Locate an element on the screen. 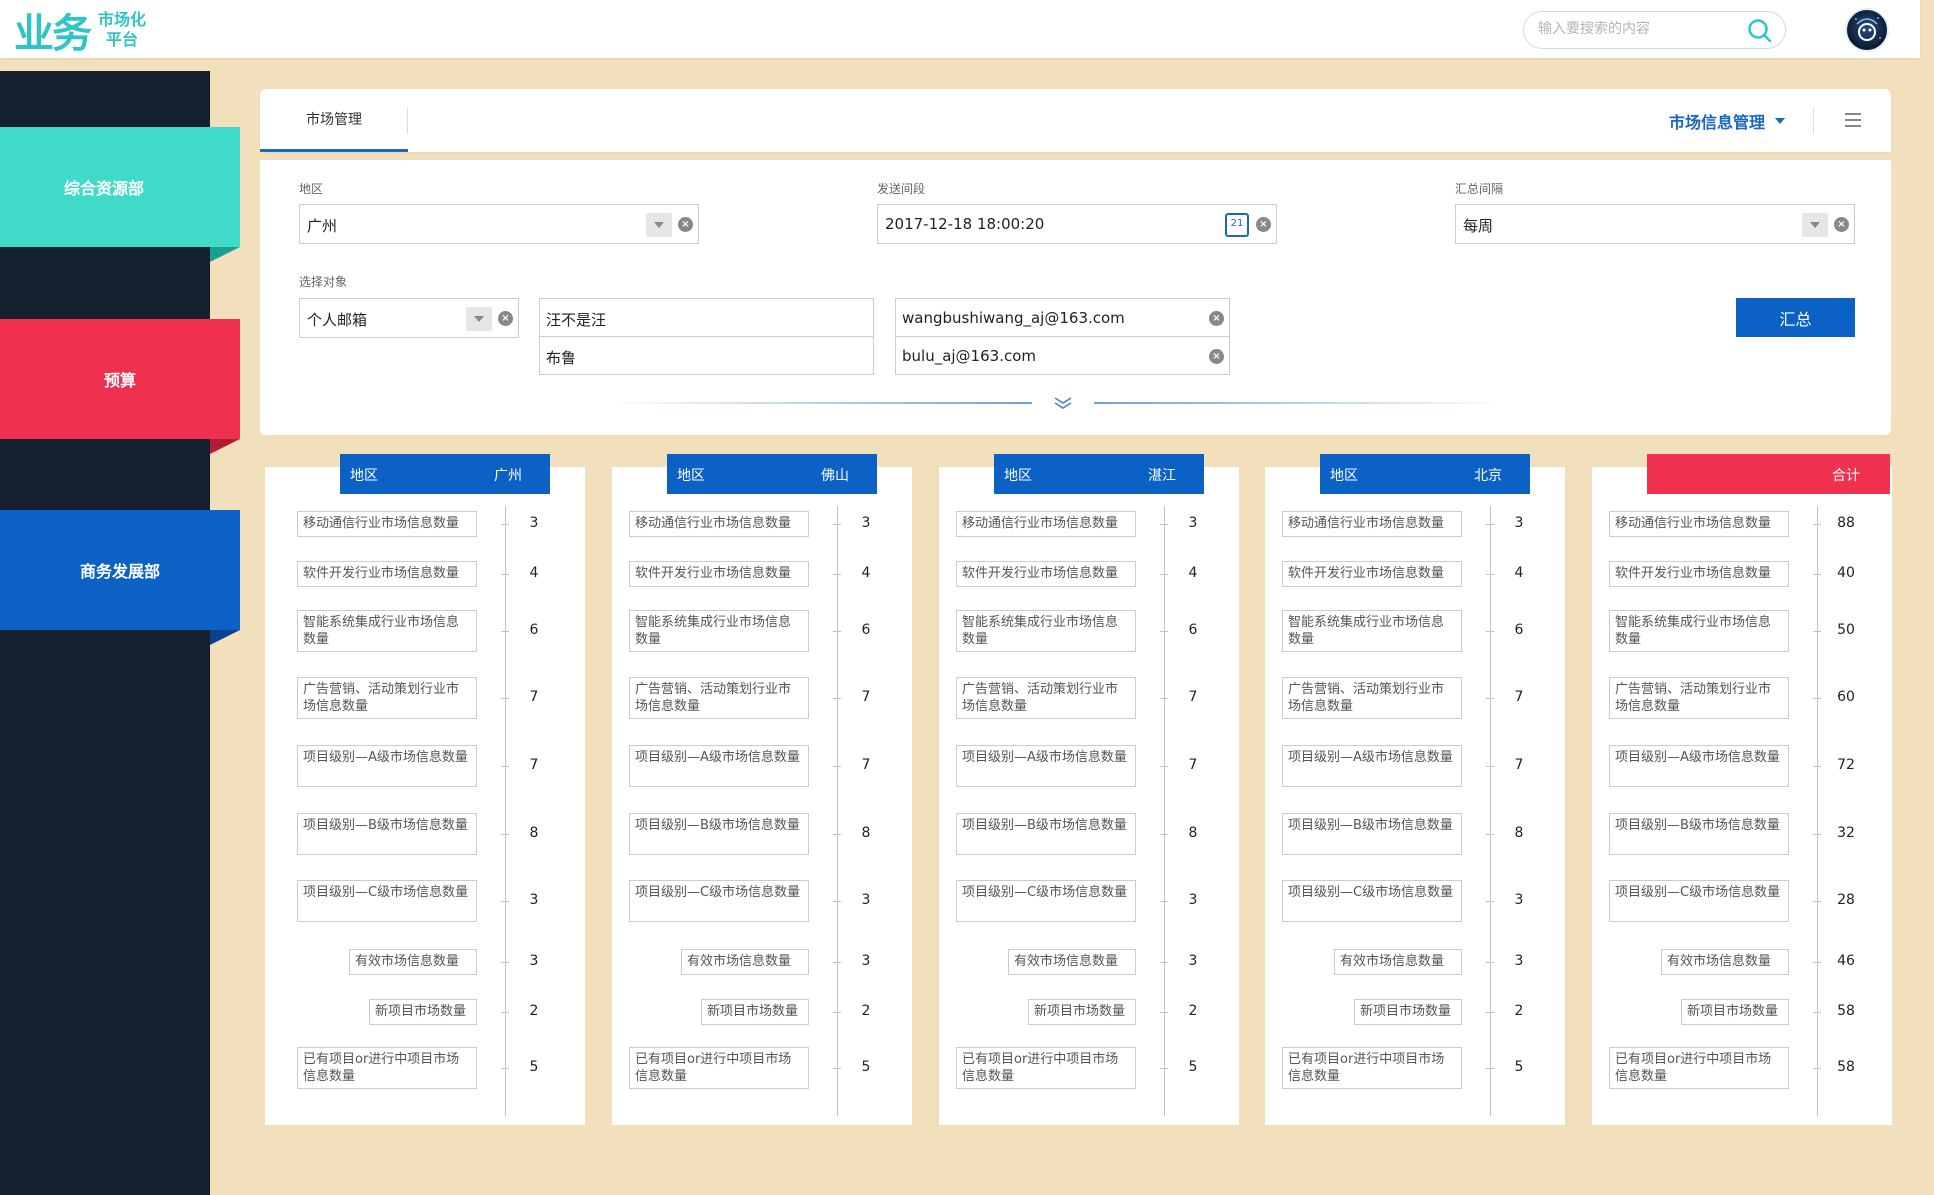 Image resolution: width=1934 pixels, height=1195 pixels. total-header: 合计 is located at coordinates (1768, 474).